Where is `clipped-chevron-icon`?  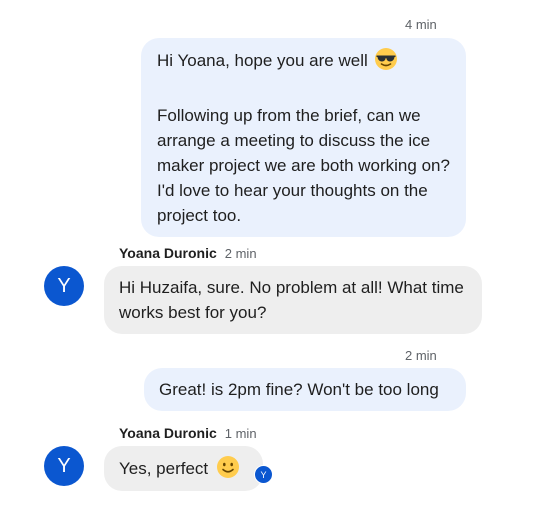
clipped-chevron-icon is located at coordinates (297, 1).